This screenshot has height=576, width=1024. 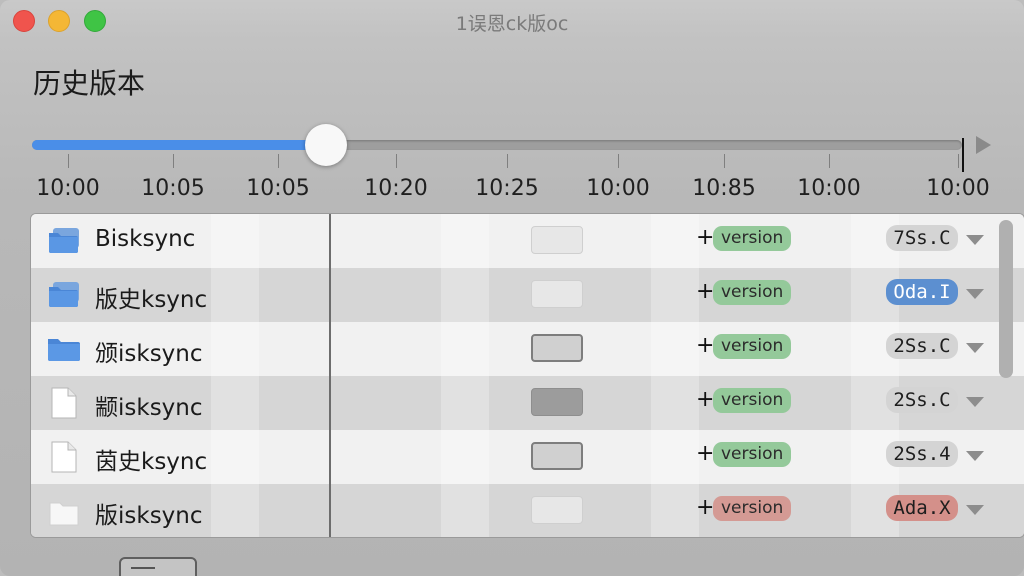 What do you see at coordinates (151, 300) in the screenshot?
I see `row-name: 版史ksync` at bounding box center [151, 300].